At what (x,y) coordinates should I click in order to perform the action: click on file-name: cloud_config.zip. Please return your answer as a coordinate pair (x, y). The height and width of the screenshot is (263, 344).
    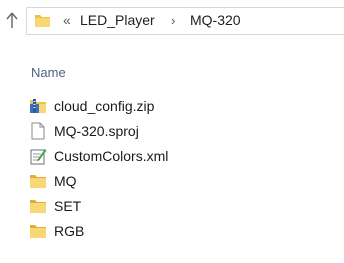
    Looking at the image, I should click on (104, 106).